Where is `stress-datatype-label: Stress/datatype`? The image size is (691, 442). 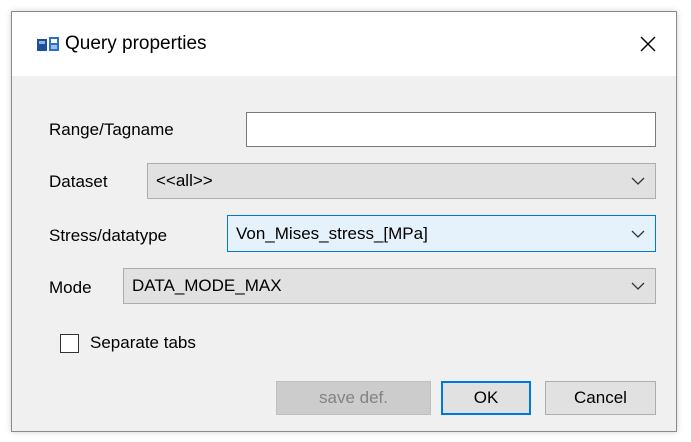 stress-datatype-label: Stress/datatype is located at coordinates (108, 235).